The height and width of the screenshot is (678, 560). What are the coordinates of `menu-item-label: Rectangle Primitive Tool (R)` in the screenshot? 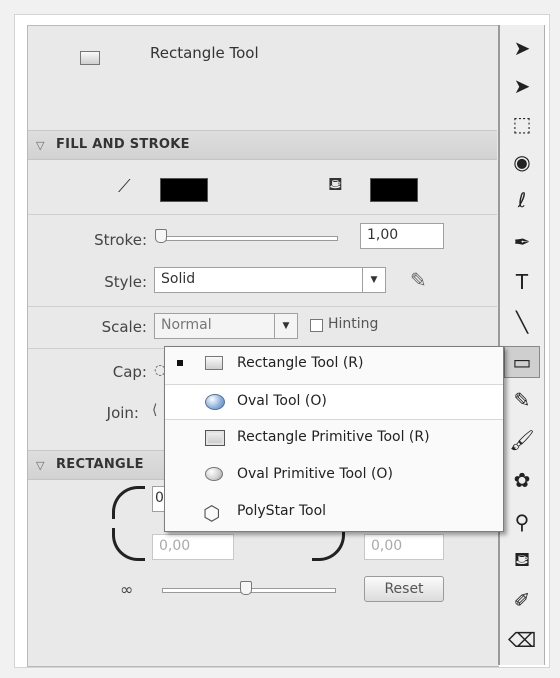 It's located at (333, 437).